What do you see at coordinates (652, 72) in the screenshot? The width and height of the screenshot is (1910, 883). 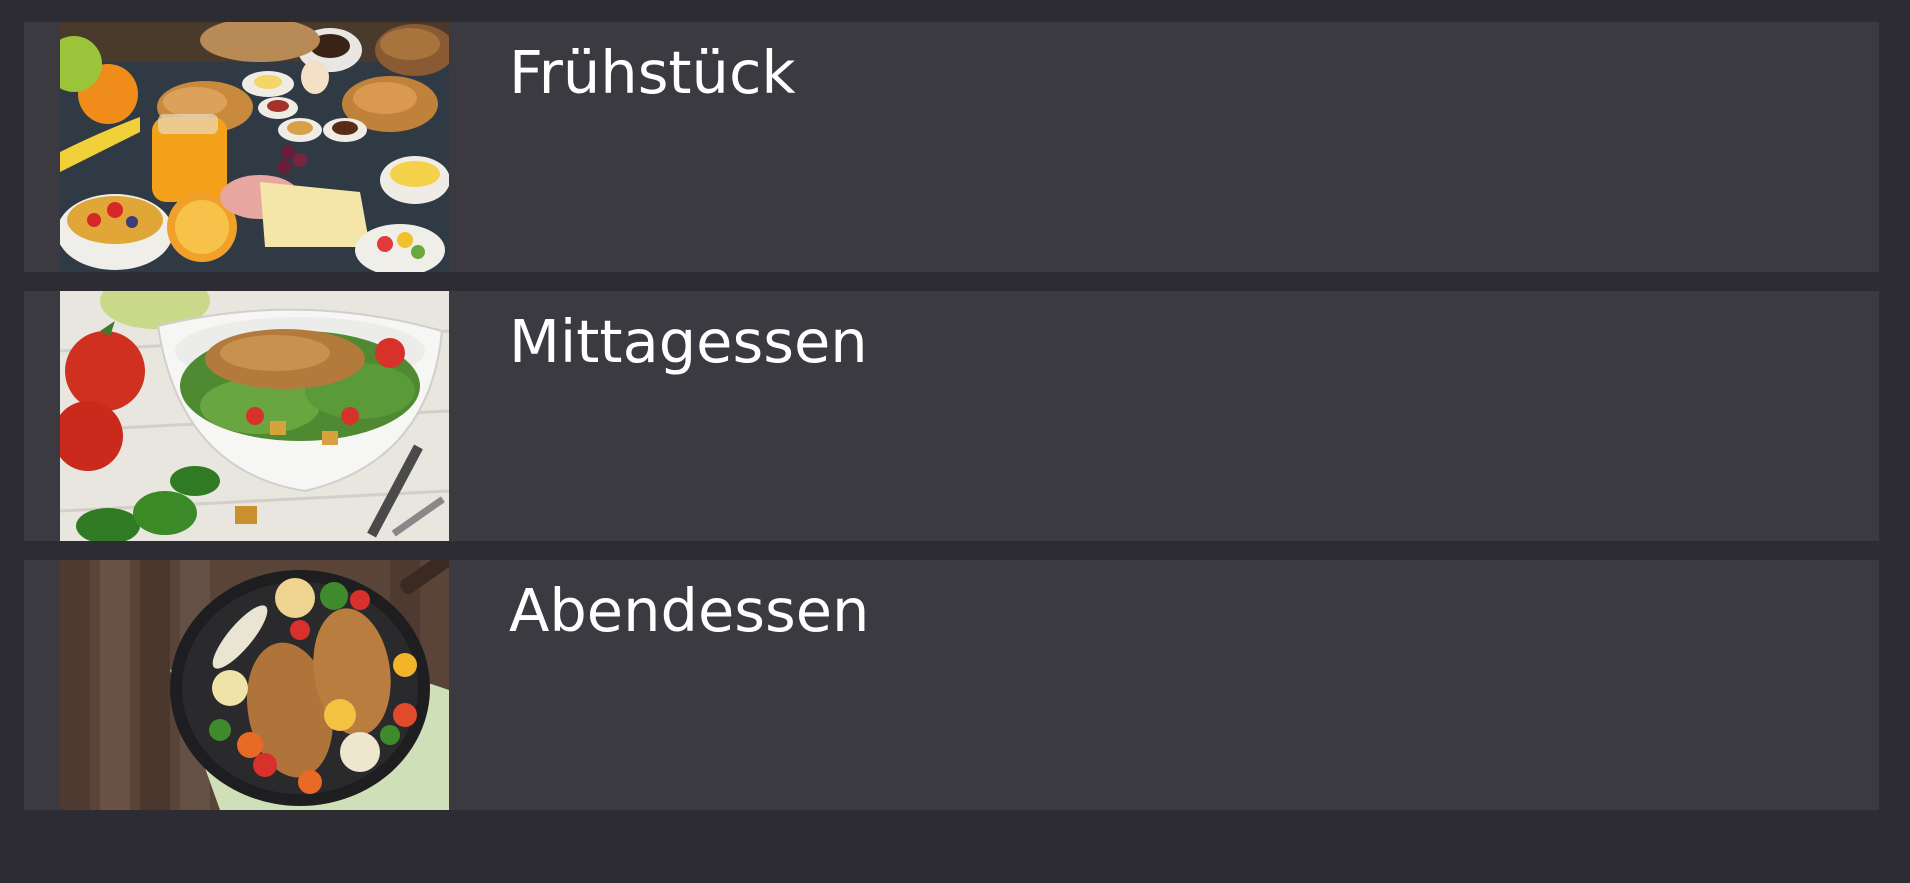 I see `meal-title-breakfast: Frühstück` at bounding box center [652, 72].